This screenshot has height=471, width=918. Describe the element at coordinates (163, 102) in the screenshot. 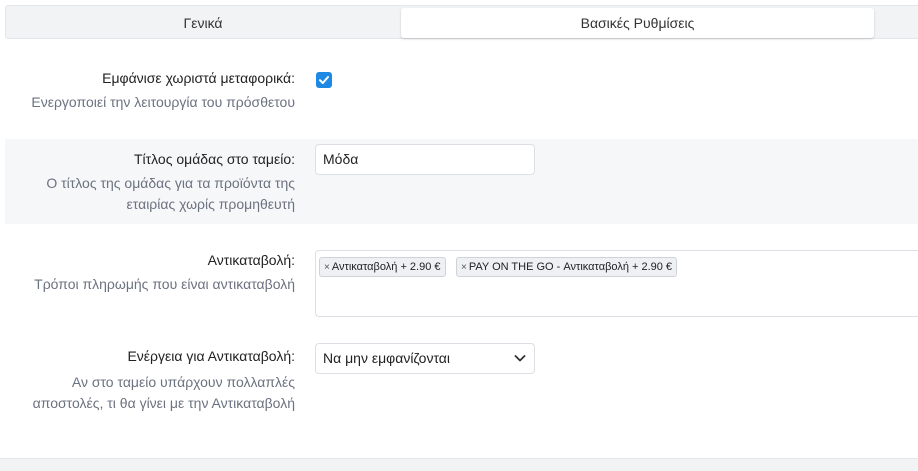

I see `show-carriers-description: Ενεργοποιεί την λειτουργία του πρόσθετου` at that location.